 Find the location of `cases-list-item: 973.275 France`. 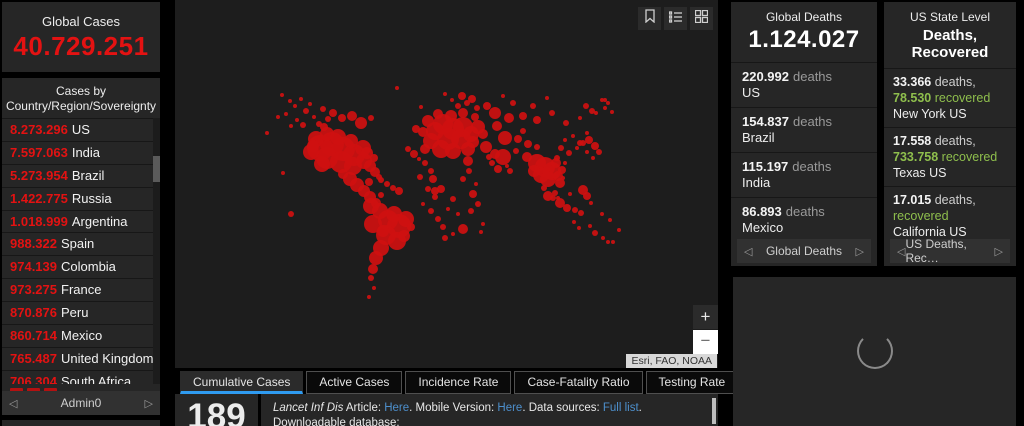

cases-list-item: 973.275 France is located at coordinates (81, 289).